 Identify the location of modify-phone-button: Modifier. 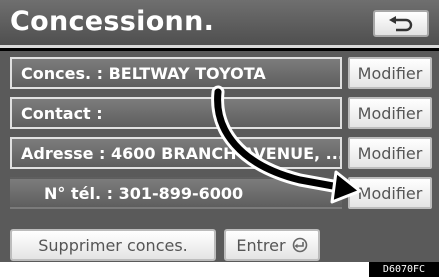
(390, 193).